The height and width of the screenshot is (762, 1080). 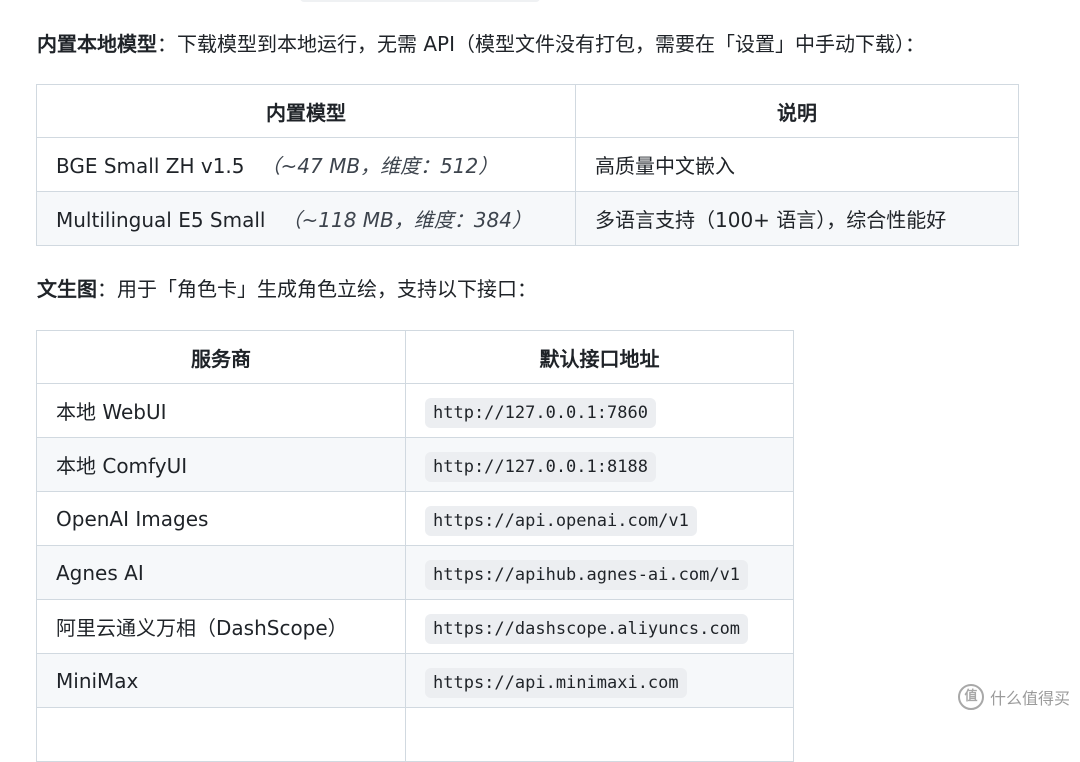 I want to click on watermark-text: 什么值得买, so click(x=1029, y=698).